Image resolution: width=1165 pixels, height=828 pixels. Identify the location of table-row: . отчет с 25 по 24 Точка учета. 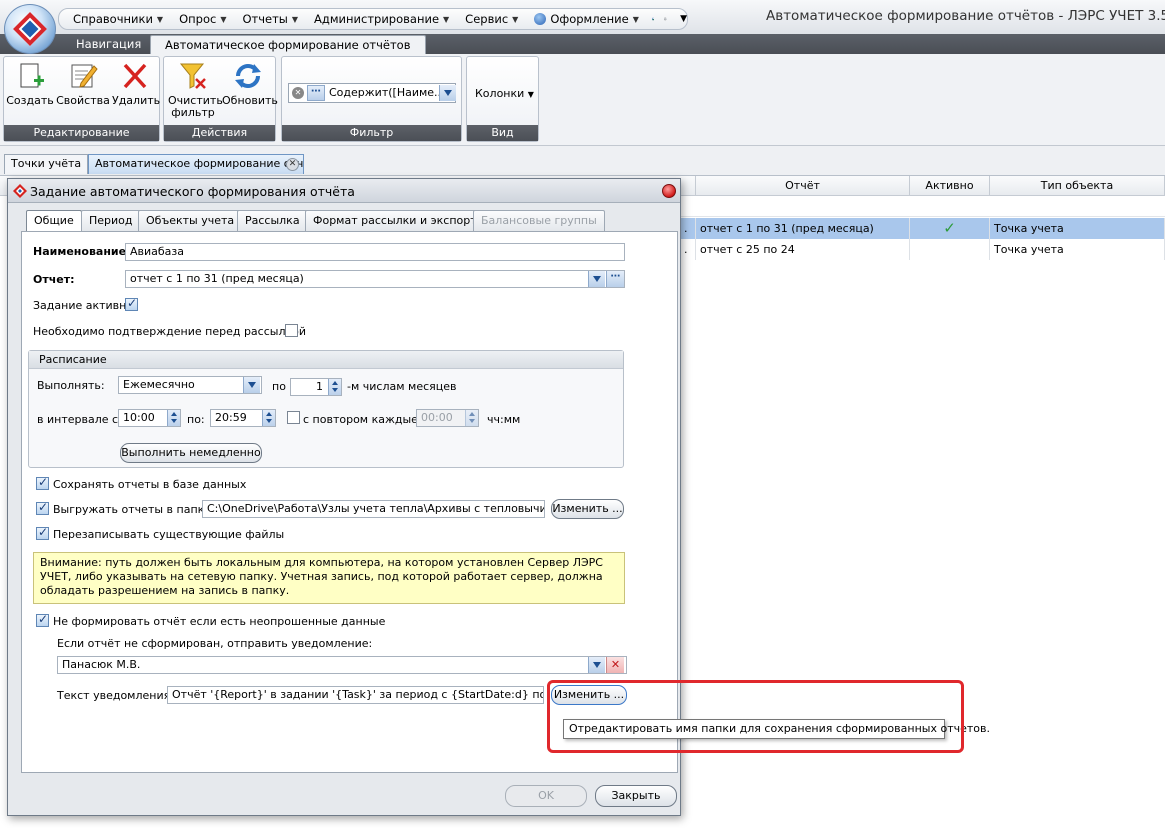
(922, 249).